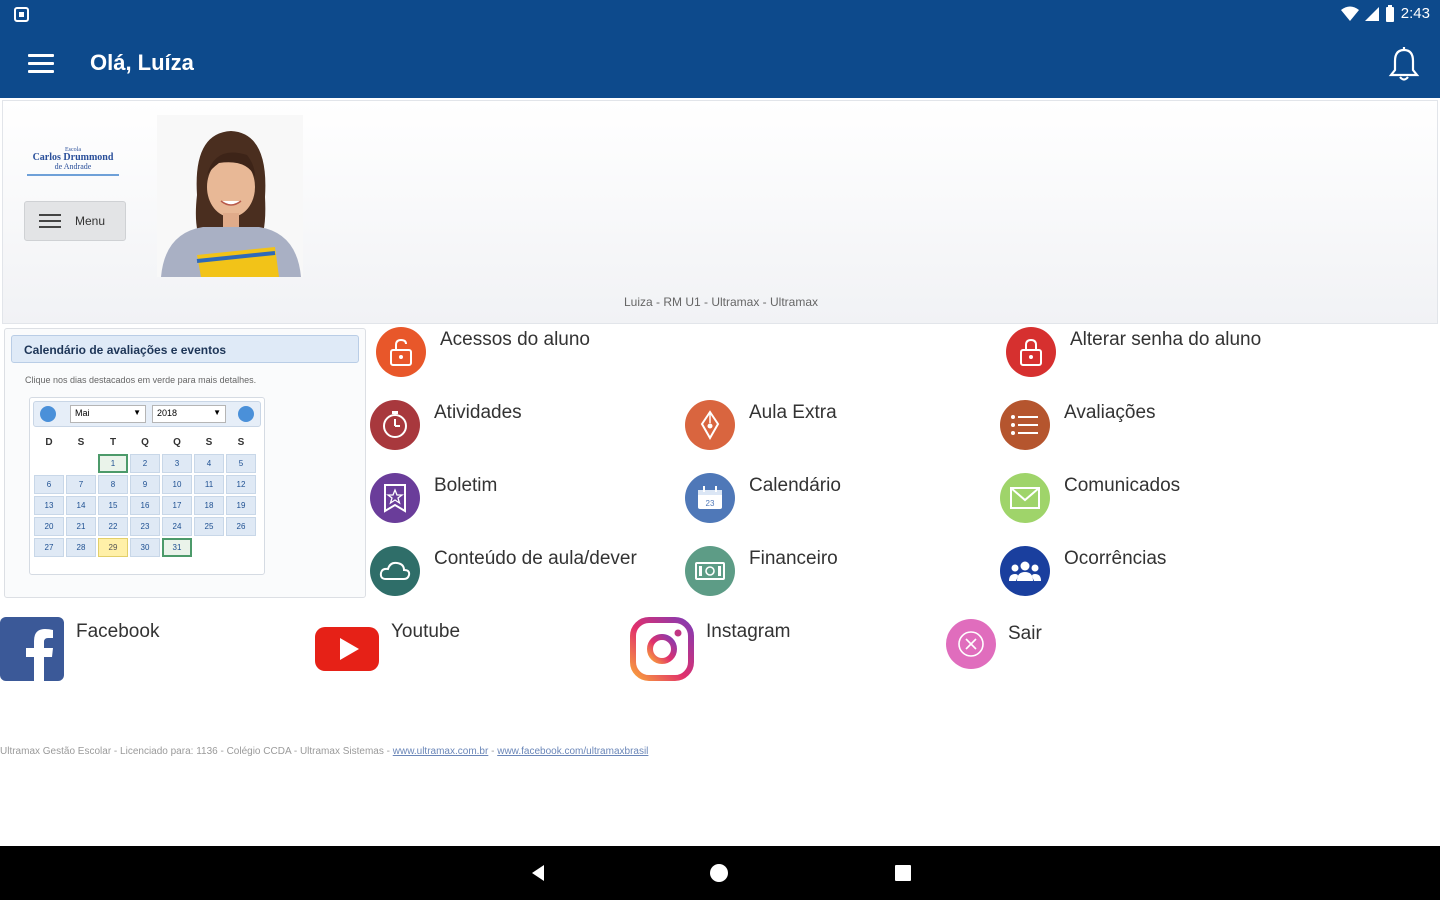 The width and height of the screenshot is (1440, 900). I want to click on menu-item-label: Boletim, so click(466, 485).